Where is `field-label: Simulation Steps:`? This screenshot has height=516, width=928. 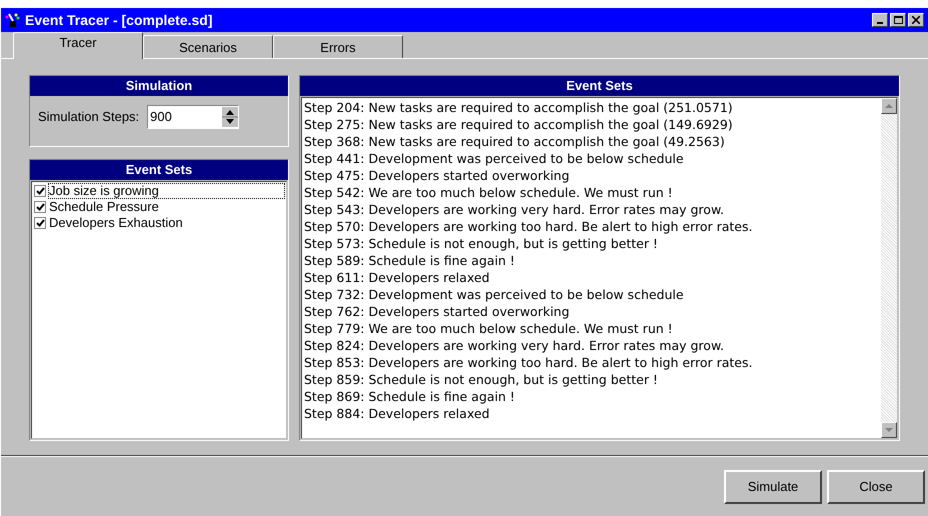
field-label: Simulation Steps: is located at coordinates (89, 117).